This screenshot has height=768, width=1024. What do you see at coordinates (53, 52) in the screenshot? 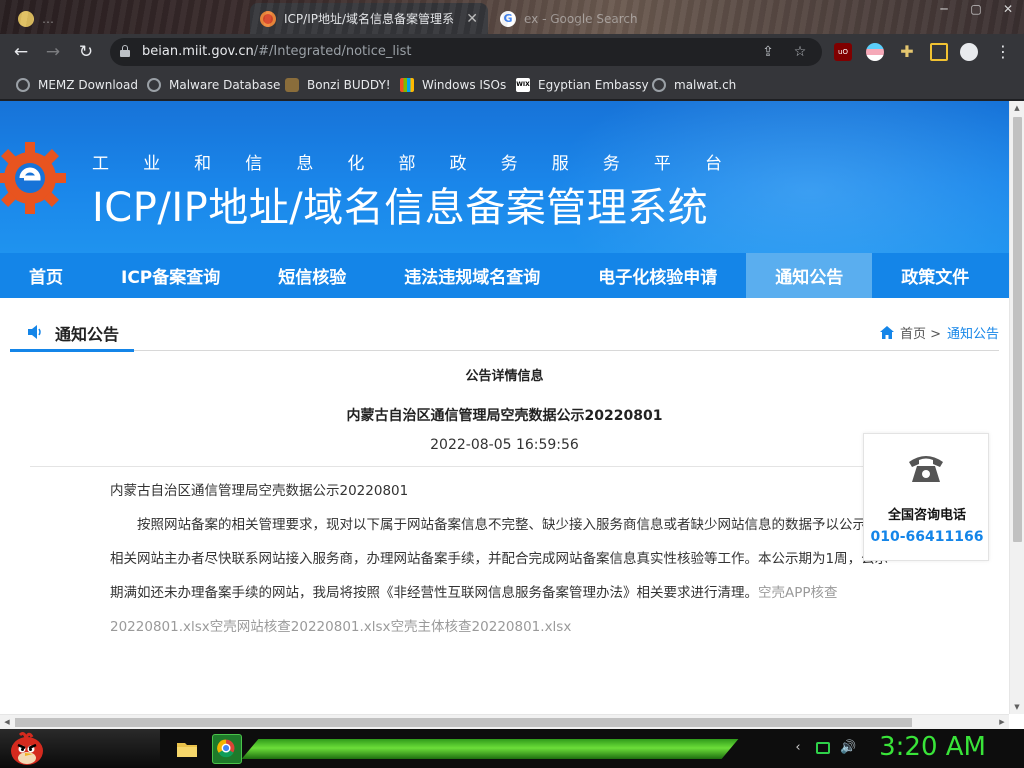
I see `forward-arrow-icon: →` at bounding box center [53, 52].